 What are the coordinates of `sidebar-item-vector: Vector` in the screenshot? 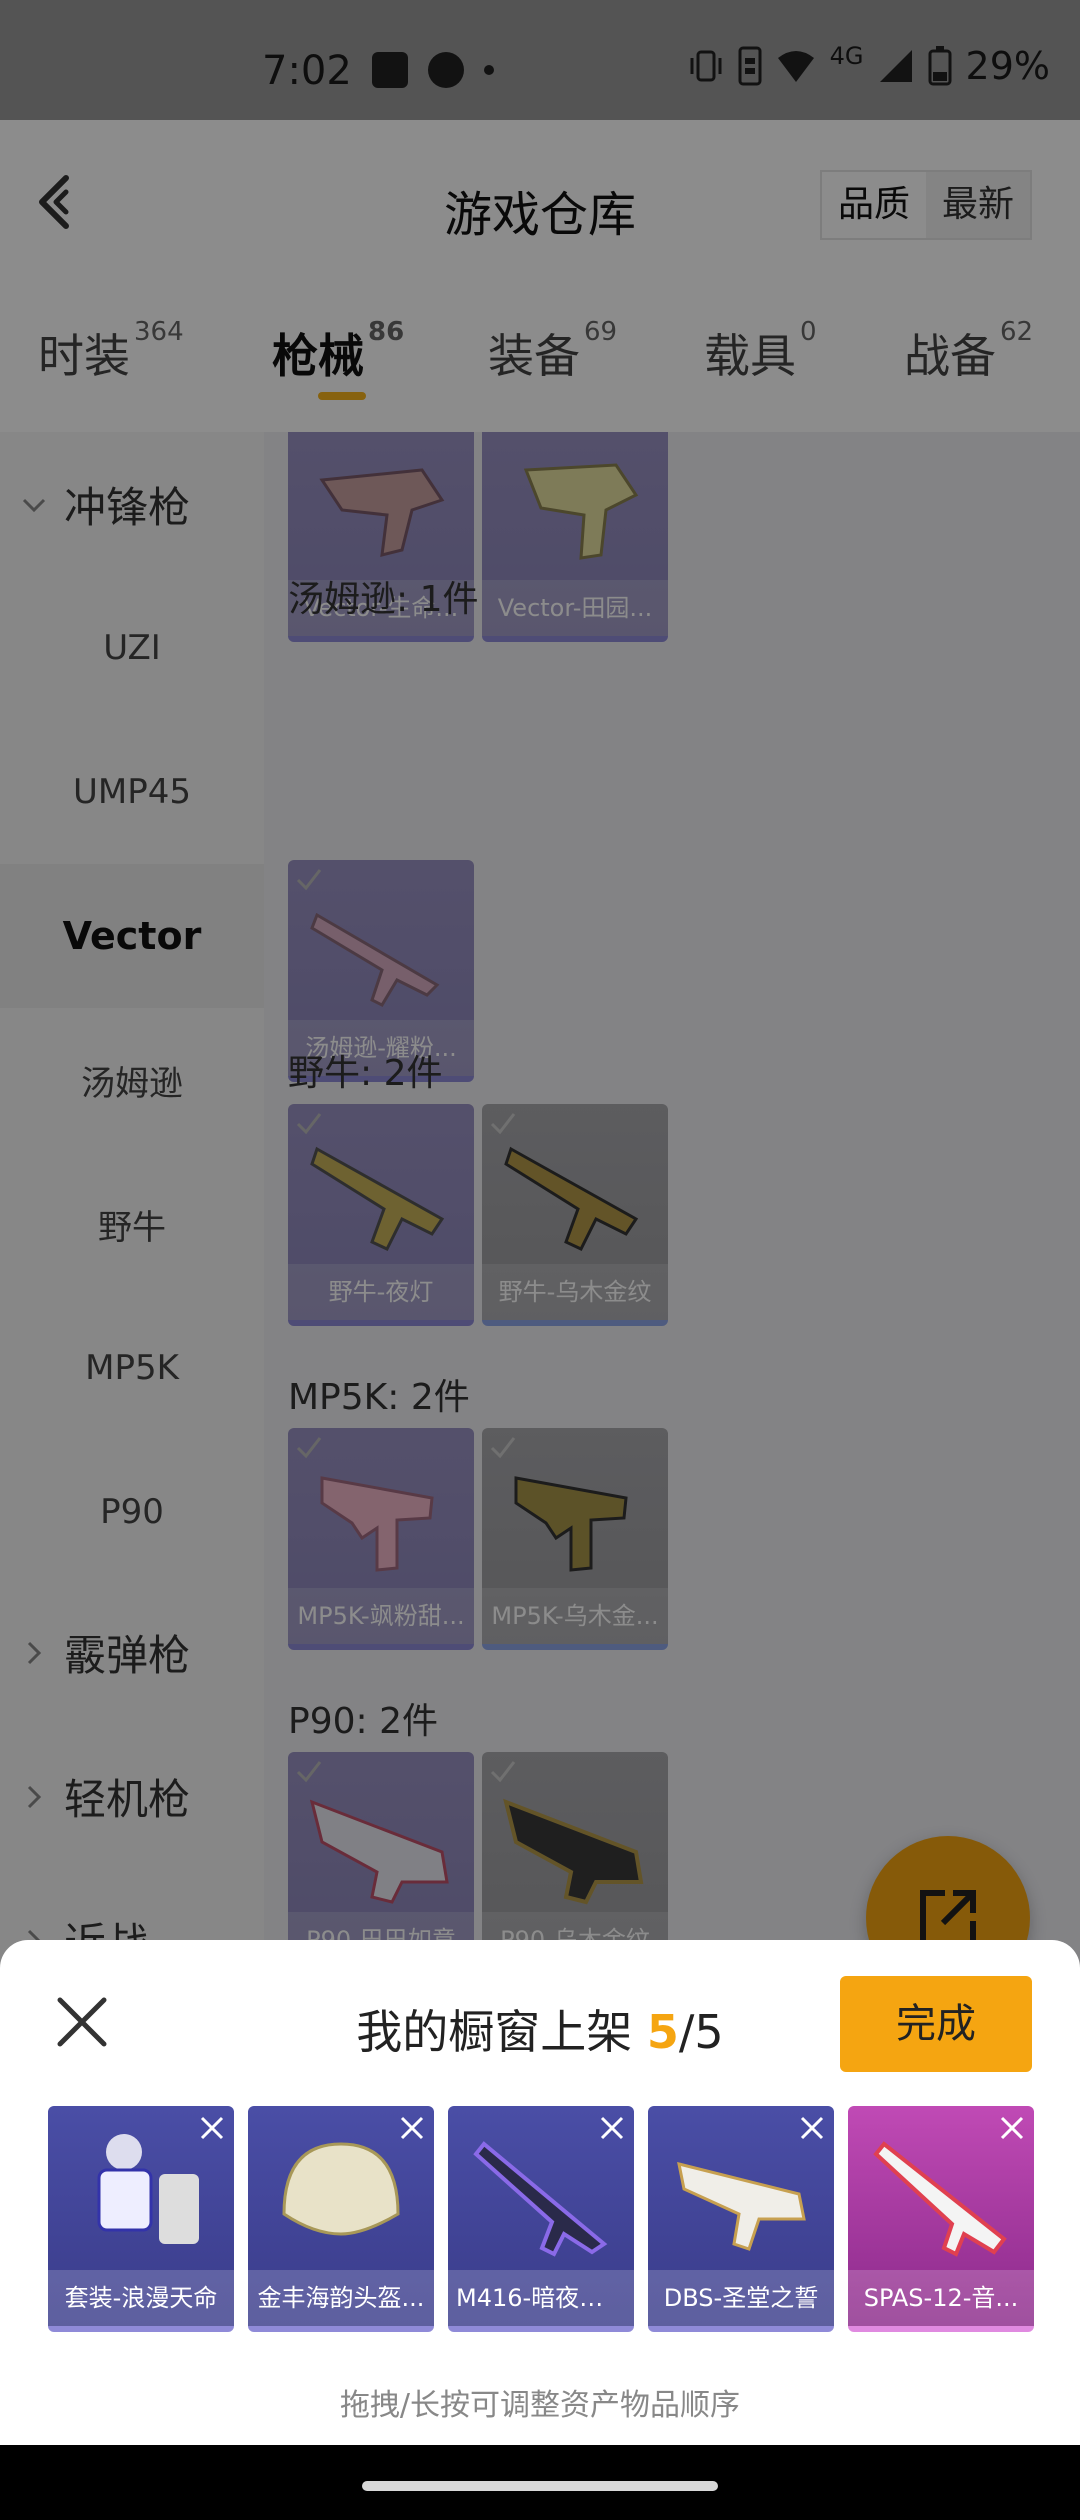 It's located at (132, 936).